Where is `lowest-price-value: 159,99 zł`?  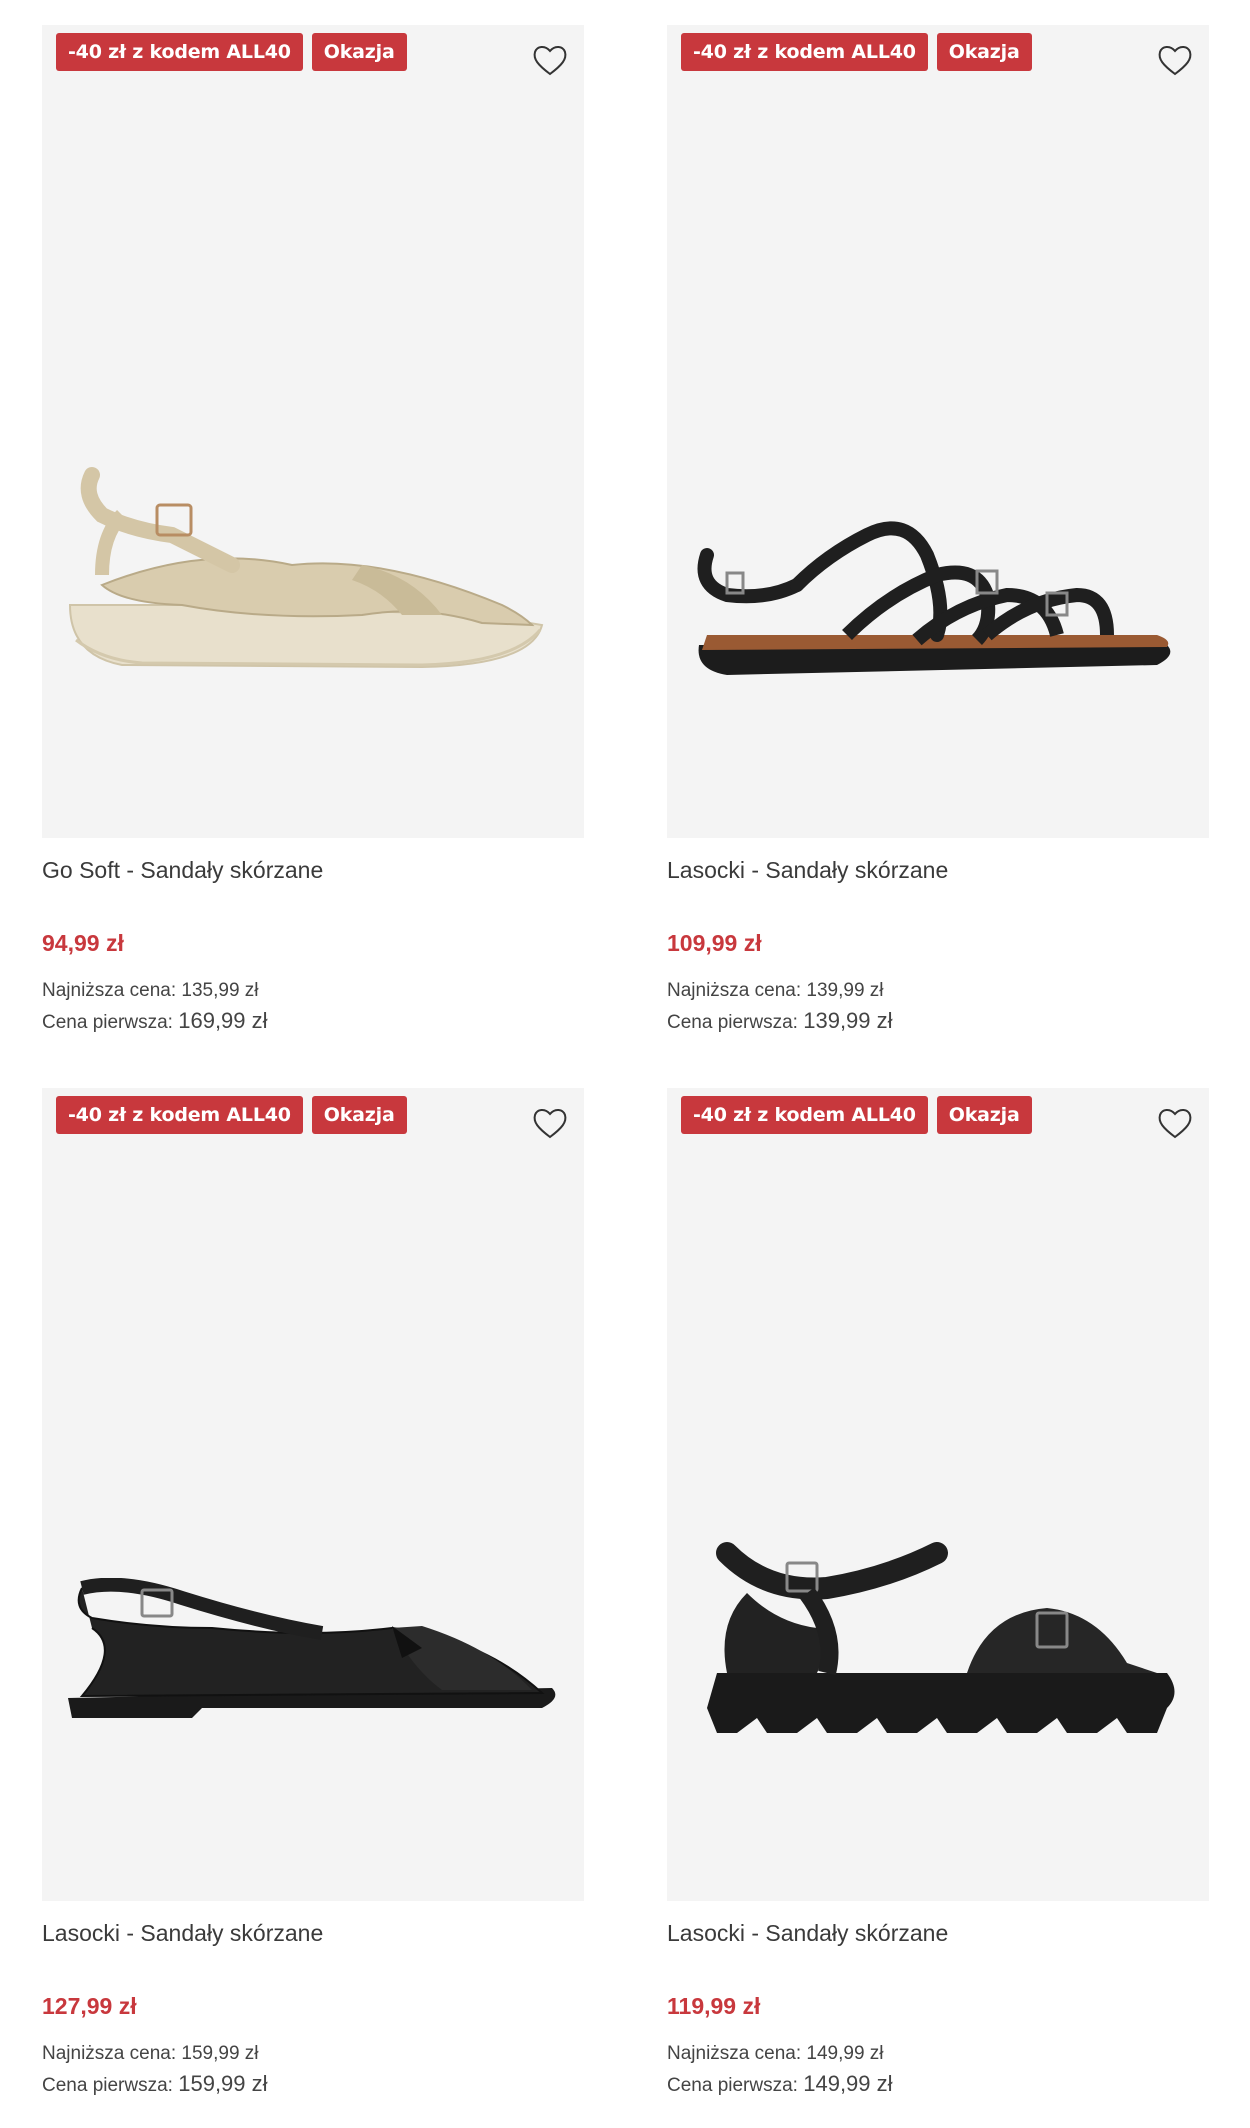
lowest-price-value: 159,99 zł is located at coordinates (220, 2053).